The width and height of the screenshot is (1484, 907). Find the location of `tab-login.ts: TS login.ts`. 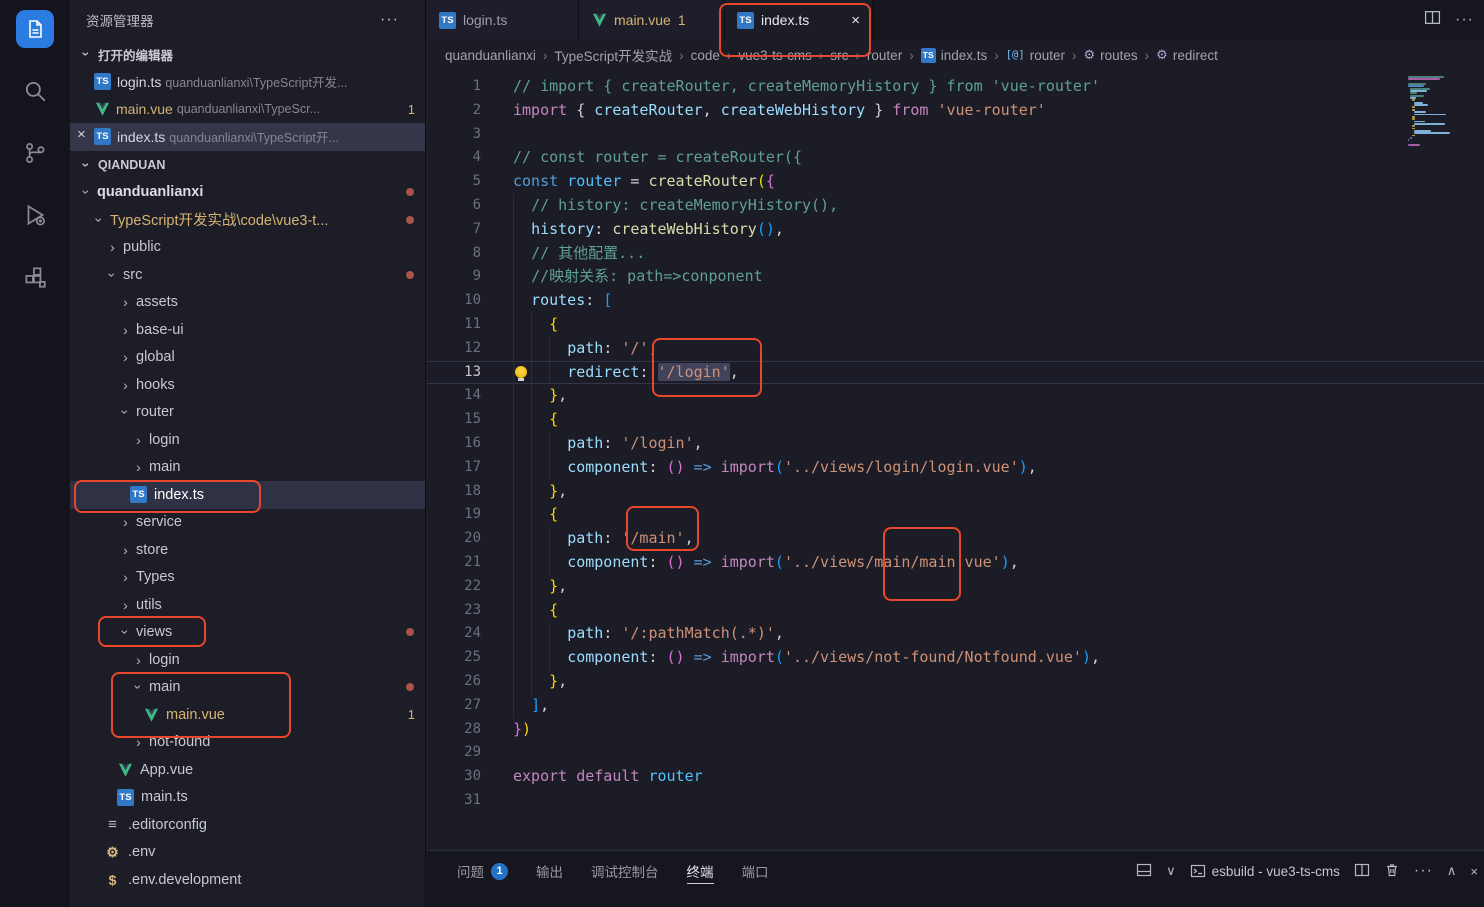

tab-login.ts: TS login.ts is located at coordinates (503, 20).